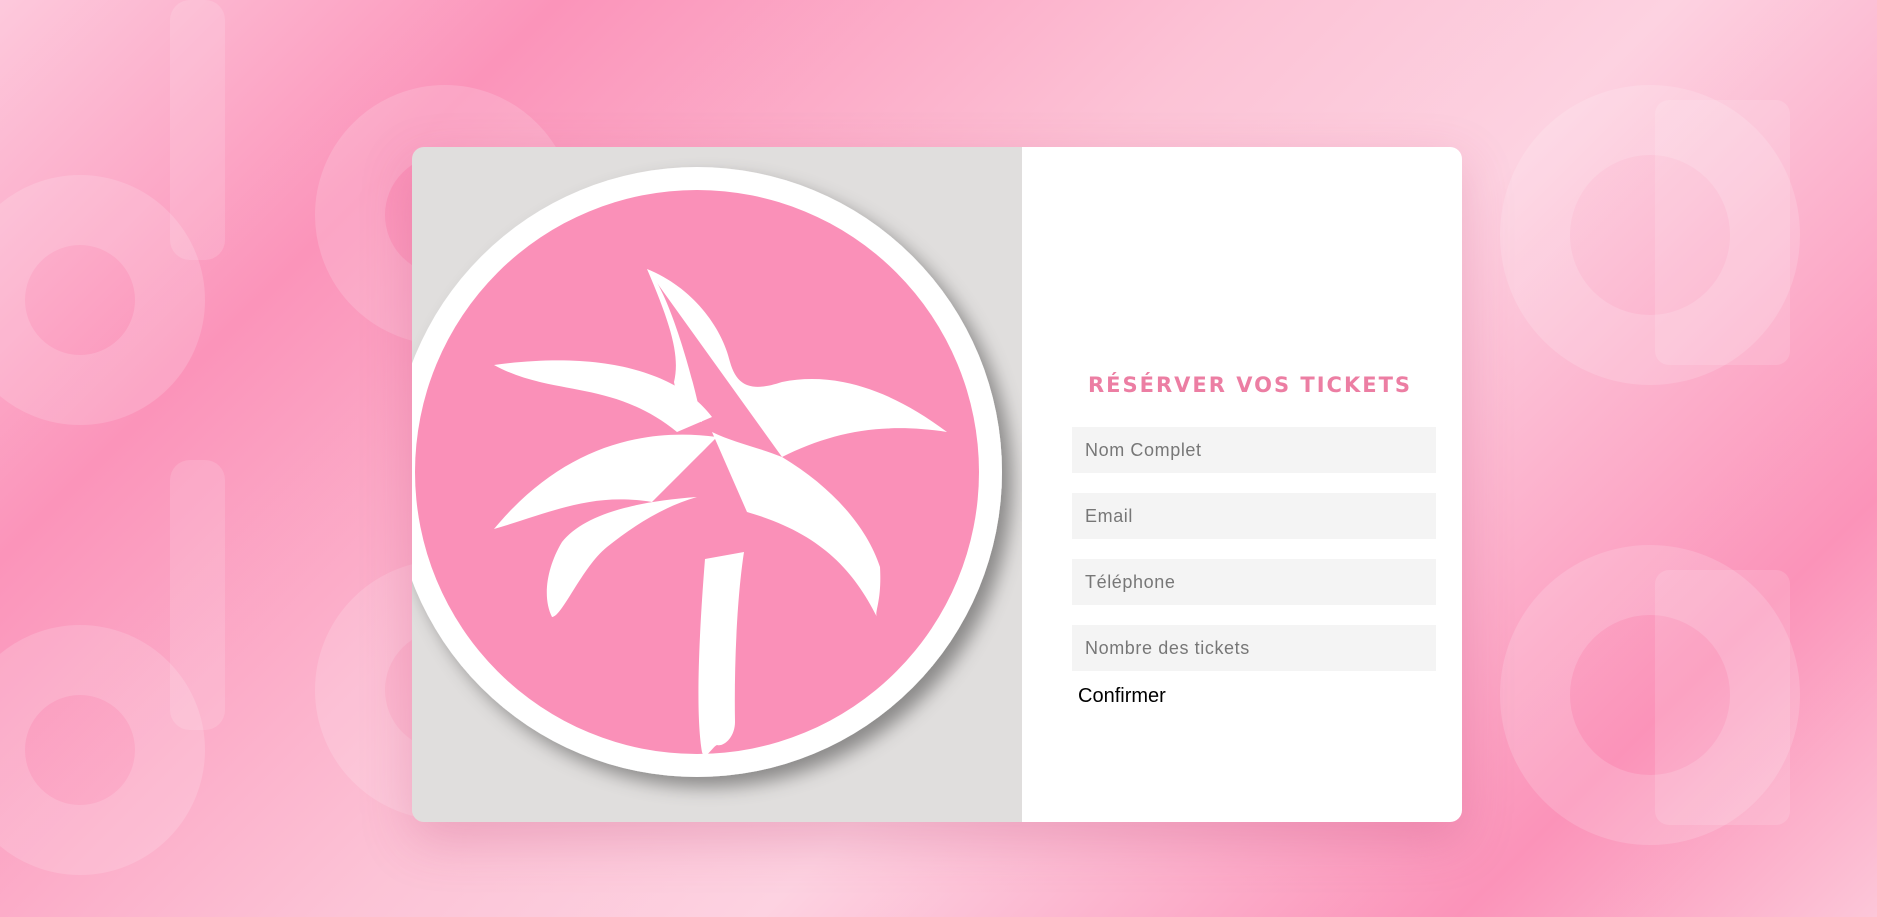  Describe the element at coordinates (1254, 450) in the screenshot. I see `full-name-input` at that location.